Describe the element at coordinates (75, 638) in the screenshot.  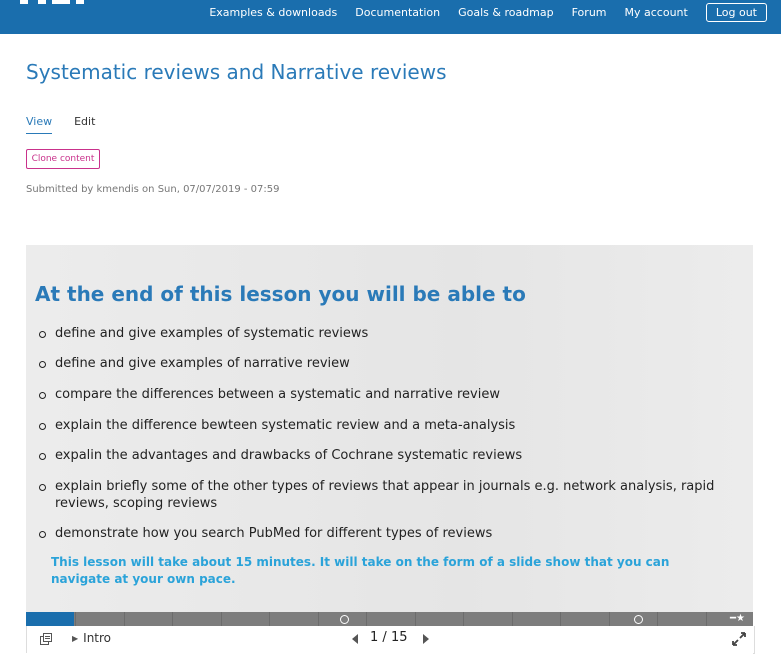
I see `caret-icon: ▶` at that location.